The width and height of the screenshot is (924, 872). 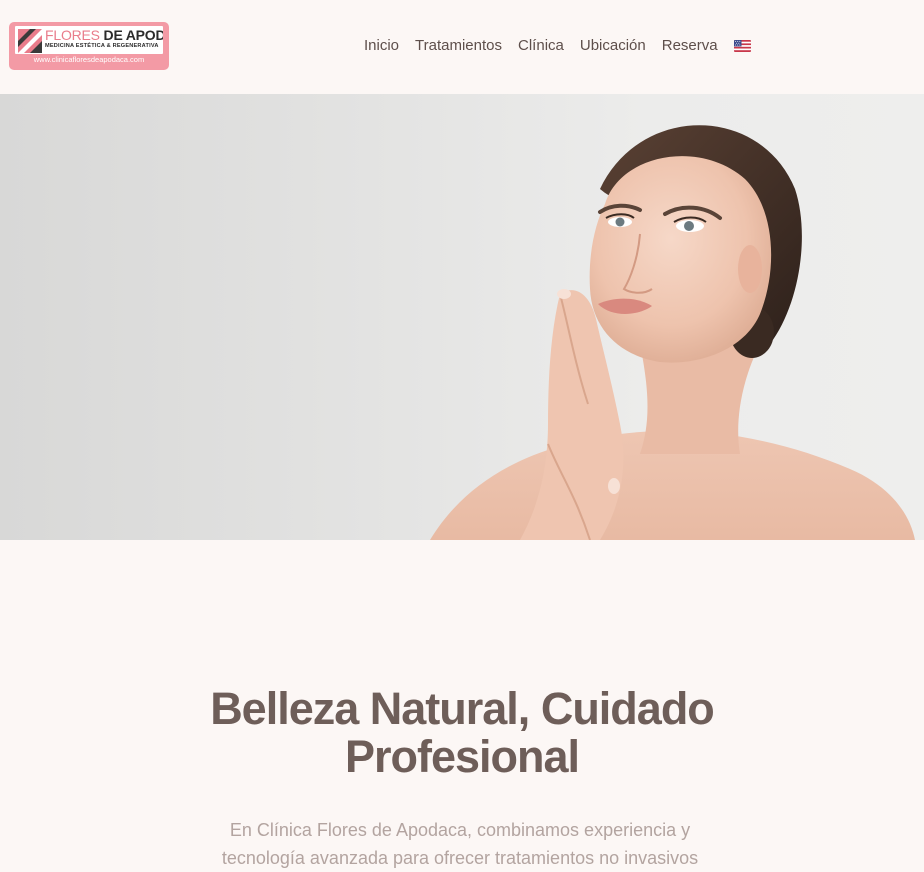 I want to click on nav-item-ubicacion: Ubicación, so click(x=613, y=46).